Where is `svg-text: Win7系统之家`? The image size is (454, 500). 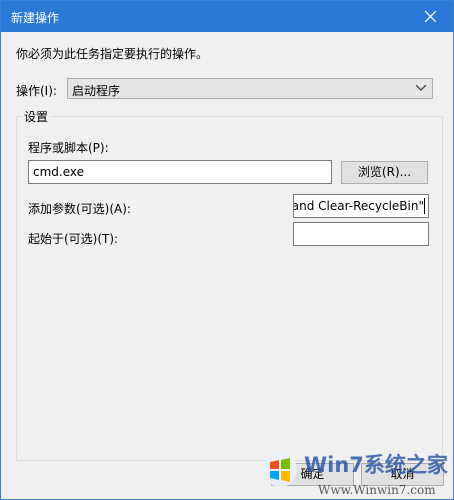 svg-text: Win7系统之家 is located at coordinates (376, 465).